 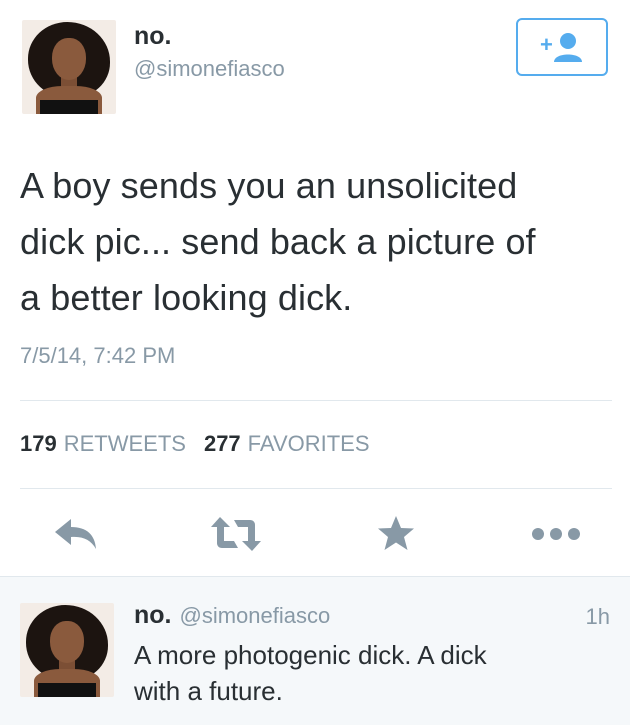 I want to click on retweets-label: RETWEETS, so click(x=124, y=443).